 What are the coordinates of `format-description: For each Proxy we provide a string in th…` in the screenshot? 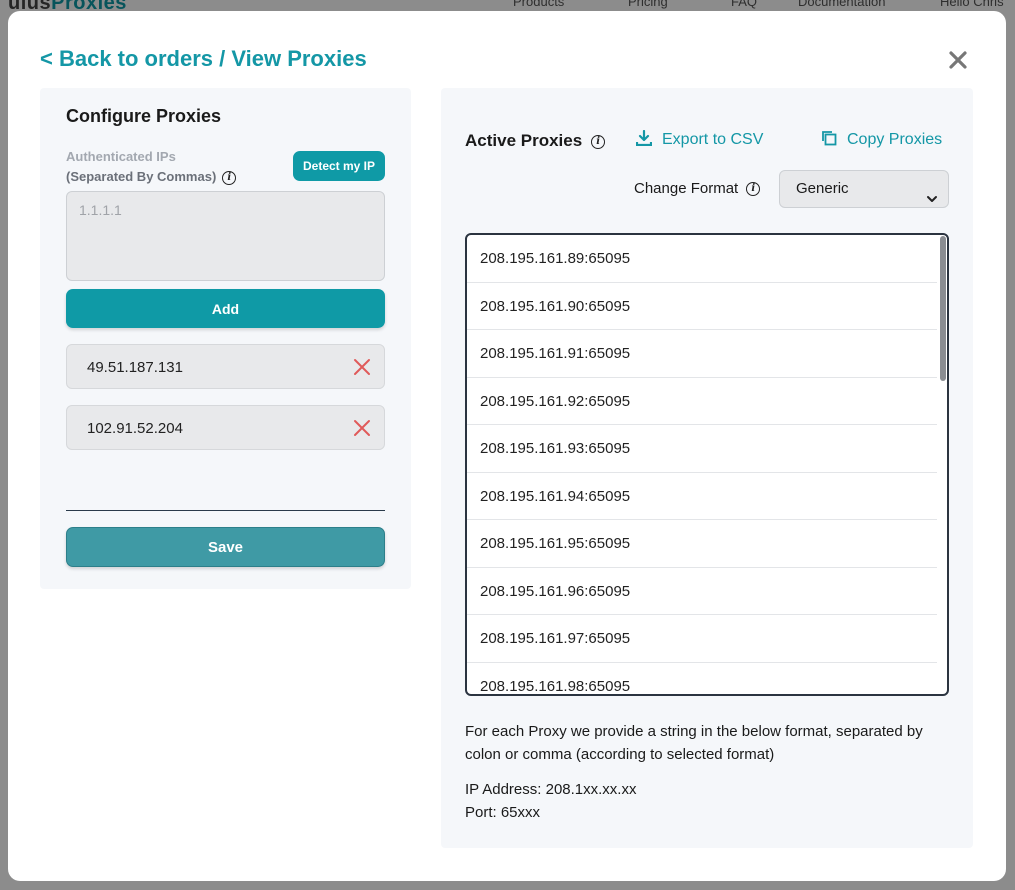 It's located at (694, 743).